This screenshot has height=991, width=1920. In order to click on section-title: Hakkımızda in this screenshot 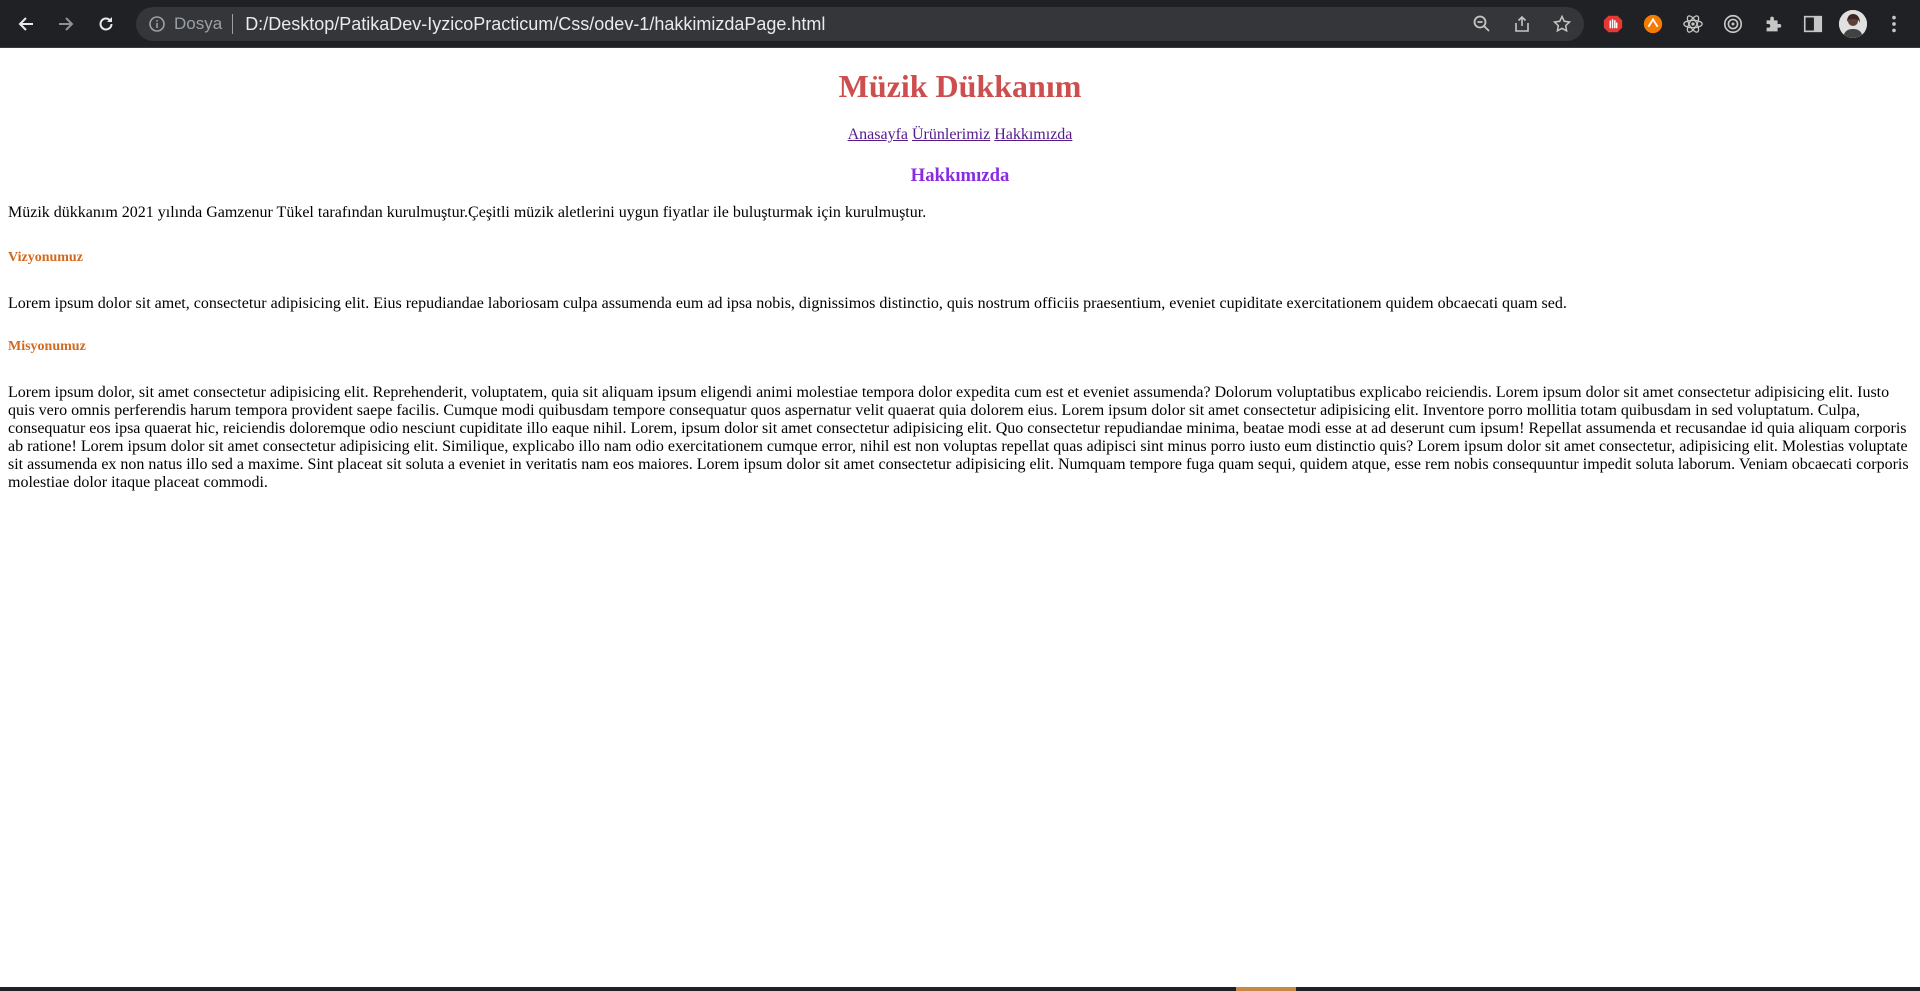, I will do `click(960, 175)`.